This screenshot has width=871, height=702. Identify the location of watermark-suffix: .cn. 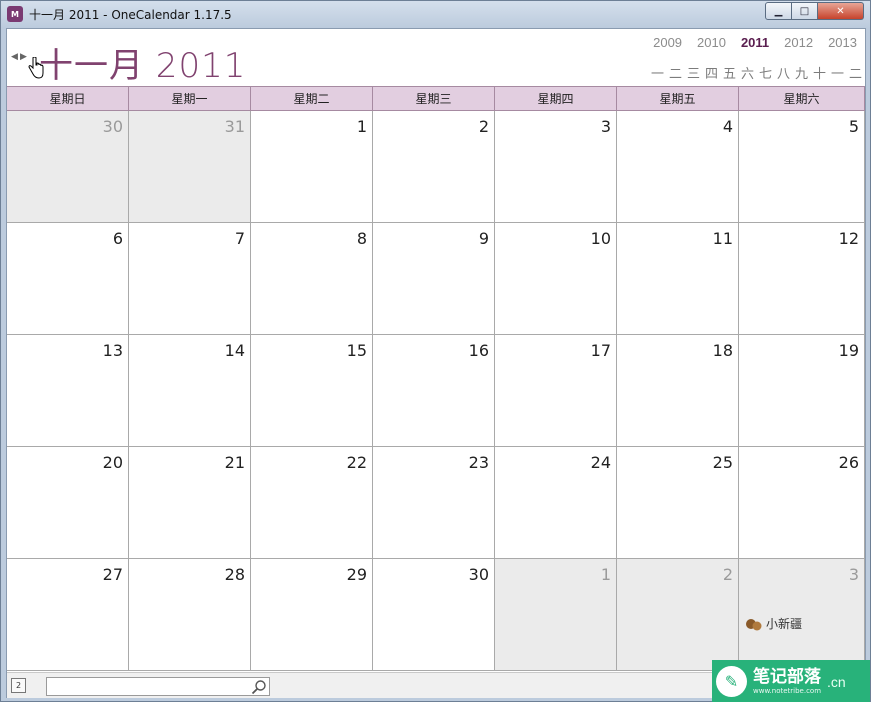
(836, 681).